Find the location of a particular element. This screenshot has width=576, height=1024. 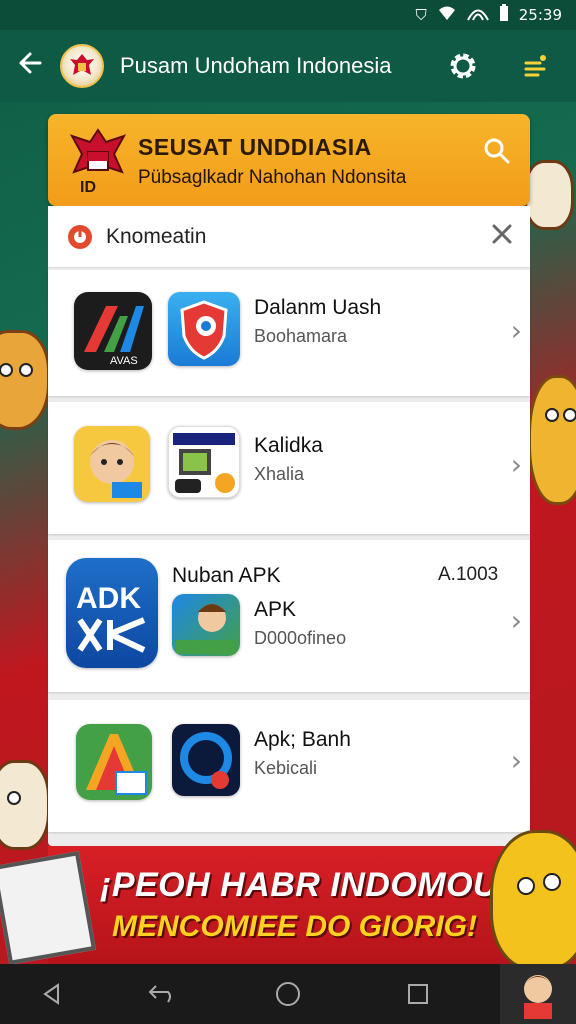

undo-icon is located at coordinates (159, 994).